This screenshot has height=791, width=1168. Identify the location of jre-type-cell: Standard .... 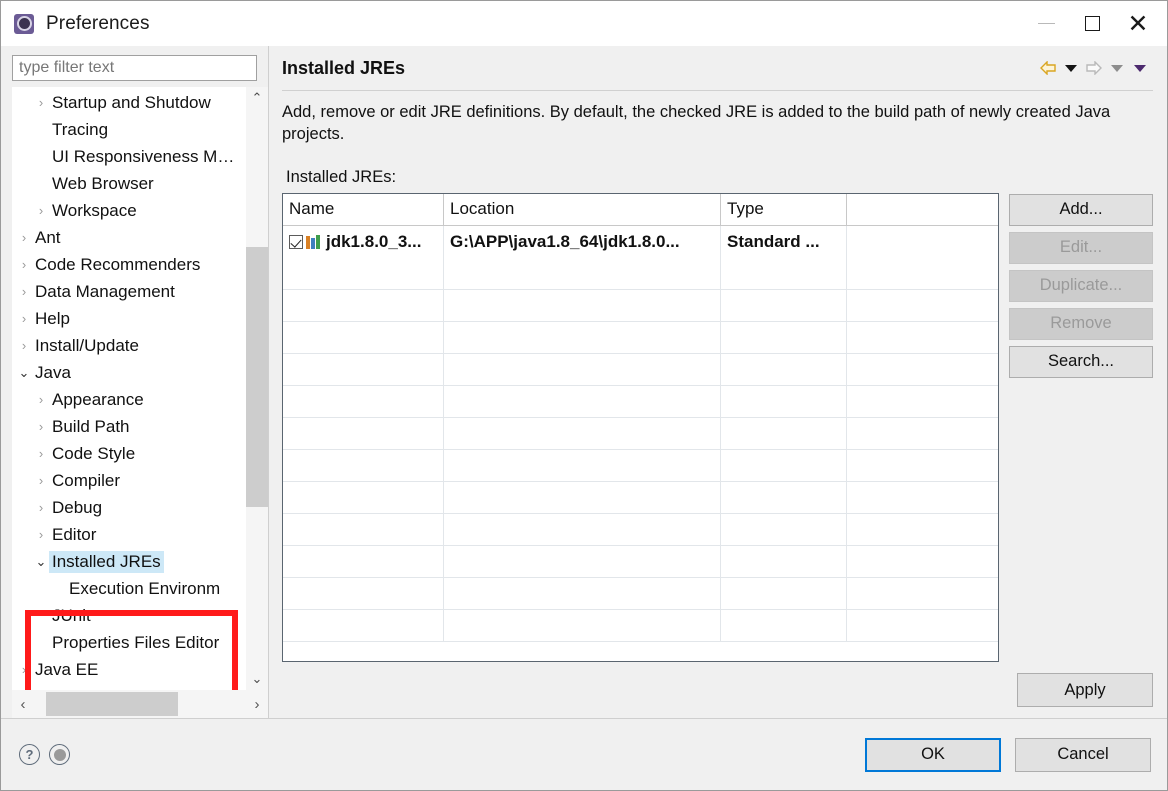
(784, 241).